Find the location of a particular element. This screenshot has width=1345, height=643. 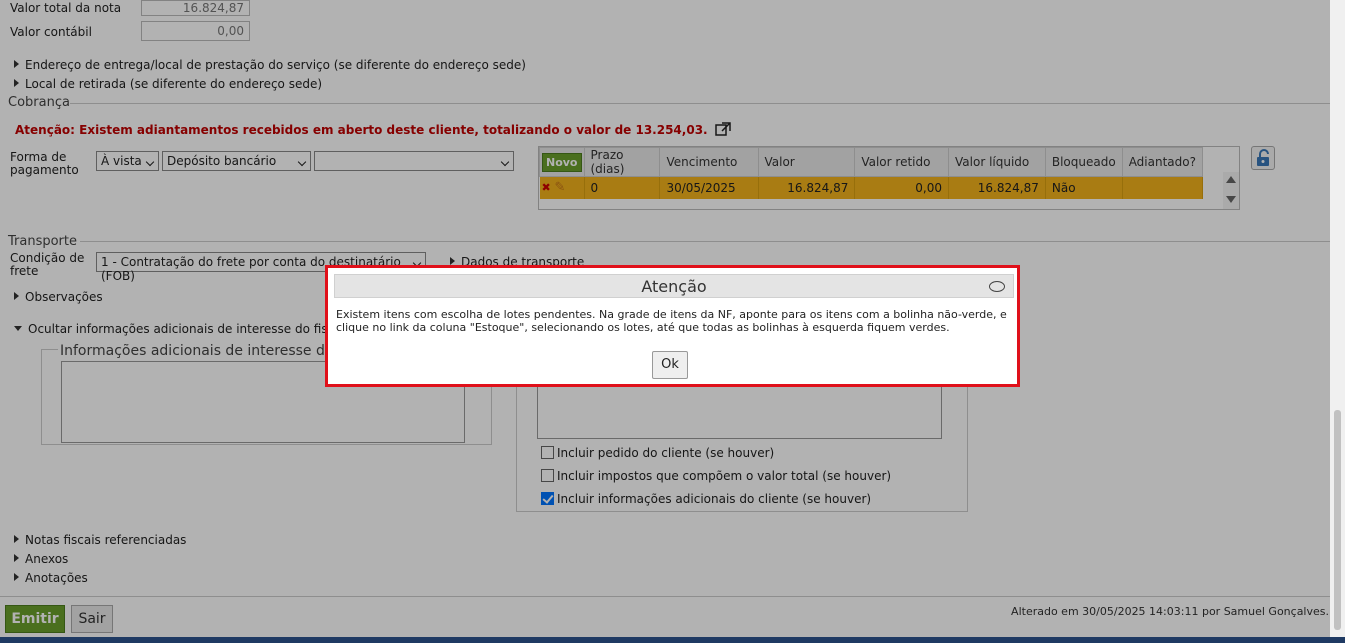

dialog-title: Atenção is located at coordinates (674, 286).